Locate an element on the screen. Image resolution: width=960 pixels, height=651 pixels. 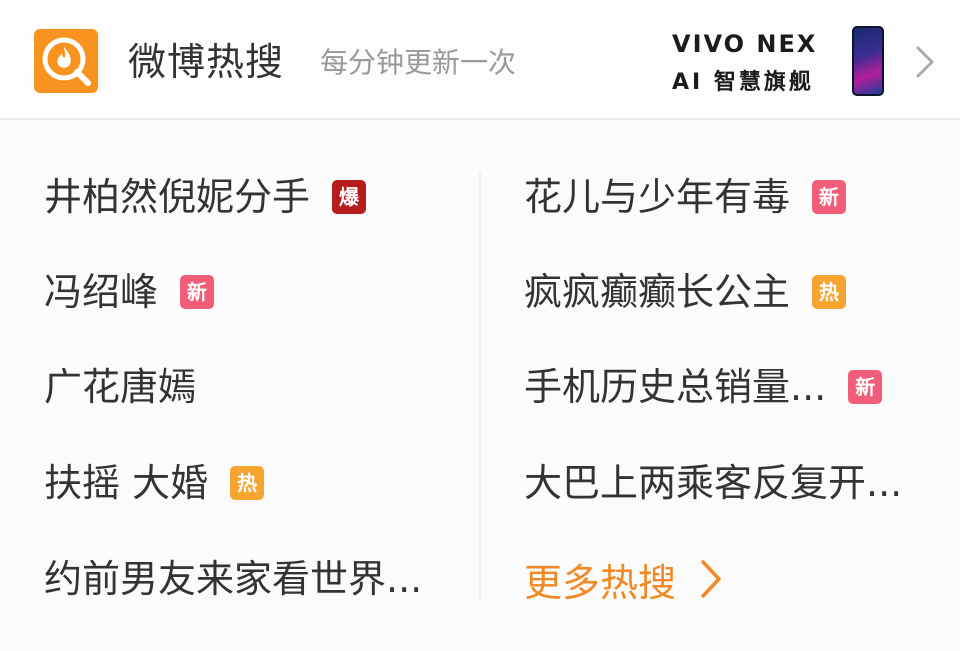
weibo-search-logo-icon is located at coordinates (66, 61).